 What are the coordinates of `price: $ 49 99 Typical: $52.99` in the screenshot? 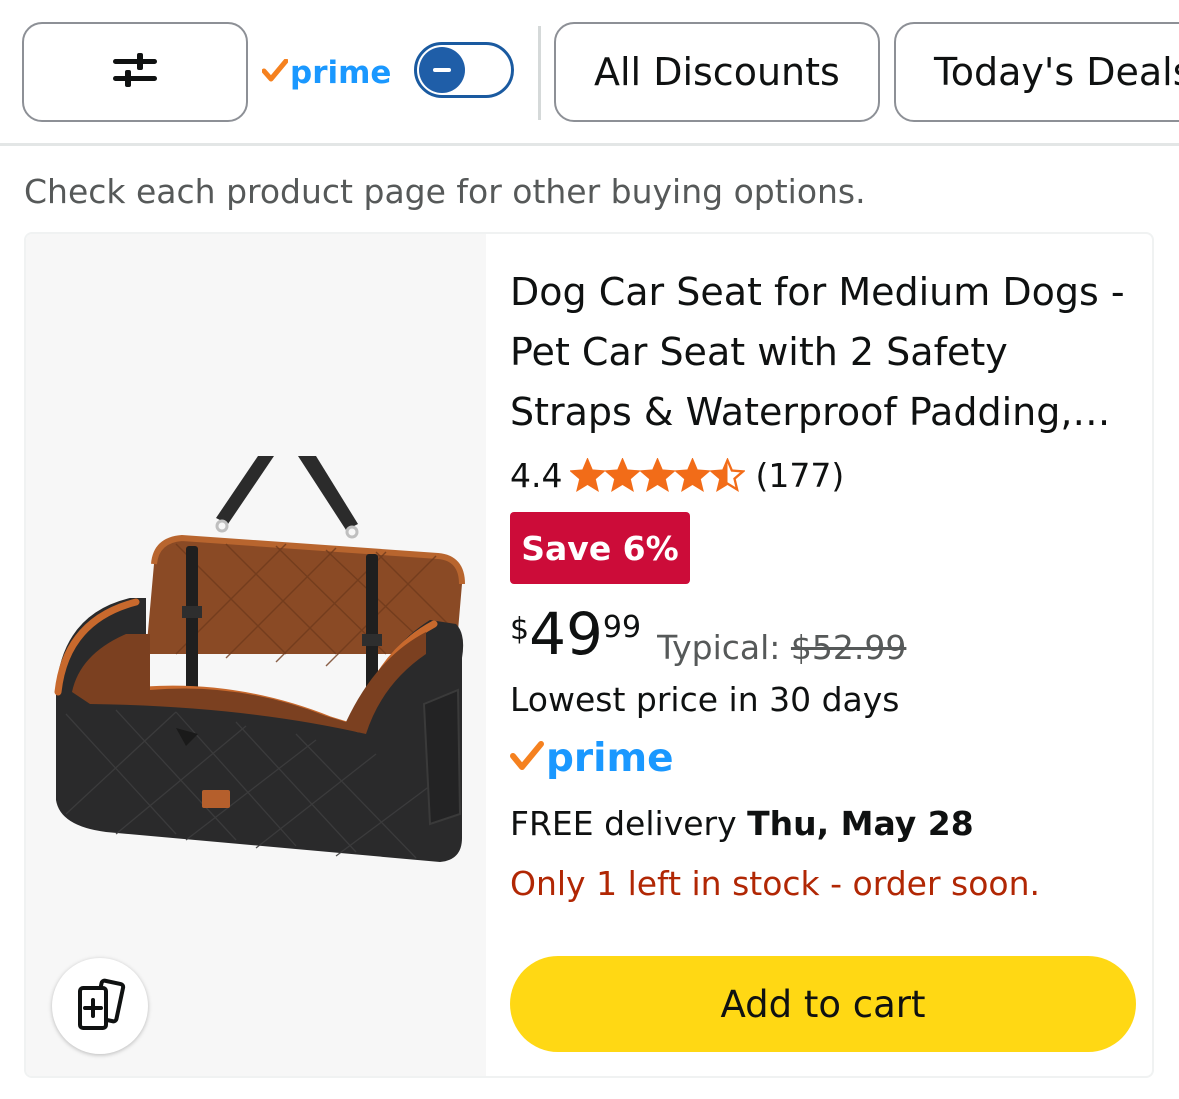 It's located at (708, 637).